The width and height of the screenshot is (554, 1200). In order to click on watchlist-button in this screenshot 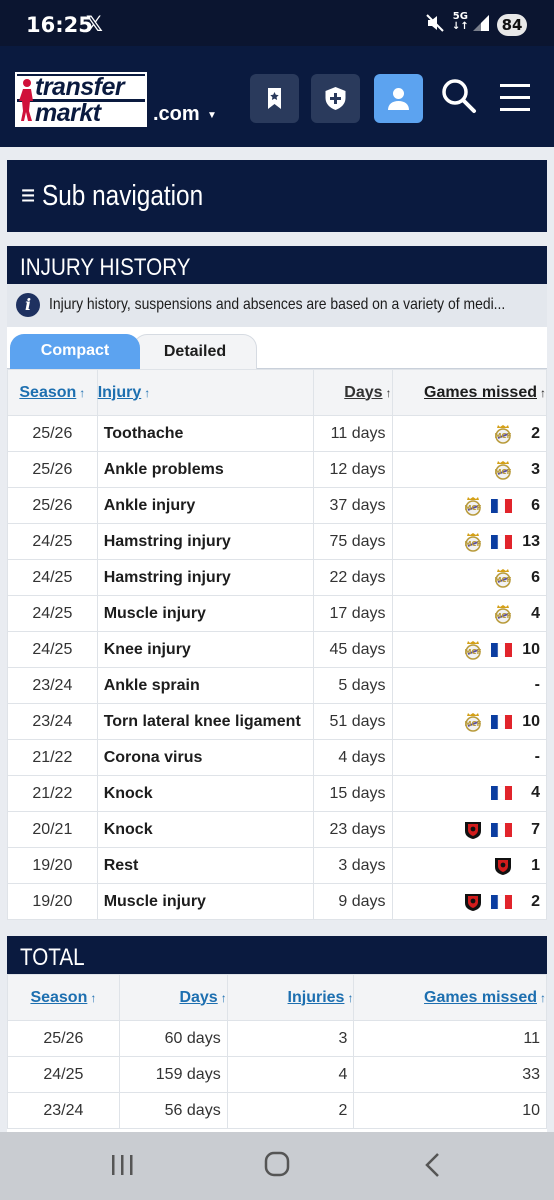, I will do `click(274, 98)`.